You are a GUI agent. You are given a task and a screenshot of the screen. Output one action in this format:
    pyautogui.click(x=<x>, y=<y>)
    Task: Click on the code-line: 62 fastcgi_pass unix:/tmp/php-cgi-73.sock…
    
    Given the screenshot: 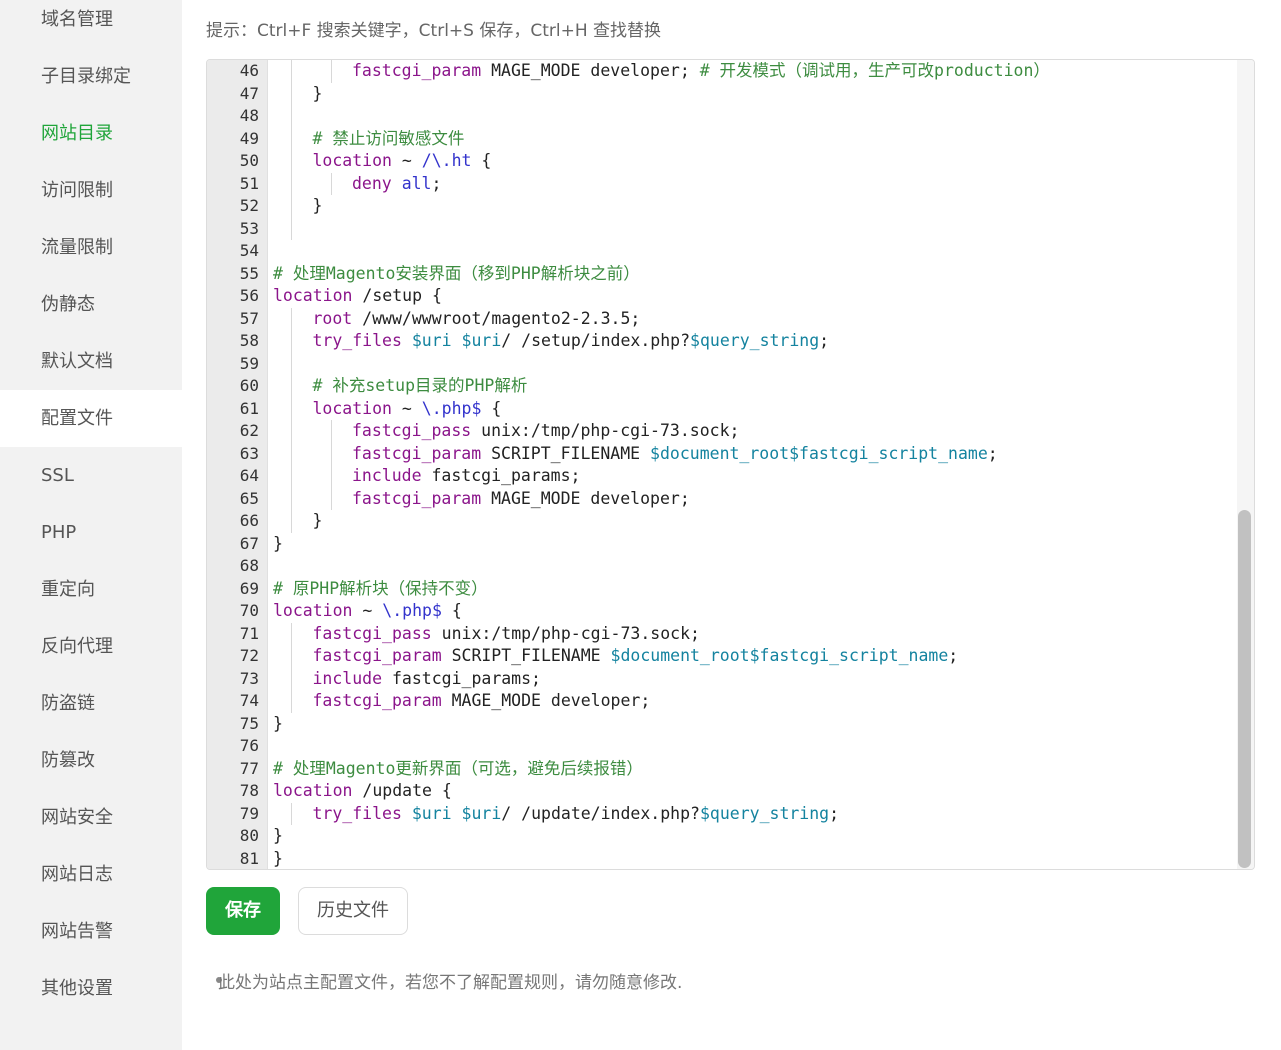 What is the action you would take?
    pyautogui.click(x=722, y=431)
    